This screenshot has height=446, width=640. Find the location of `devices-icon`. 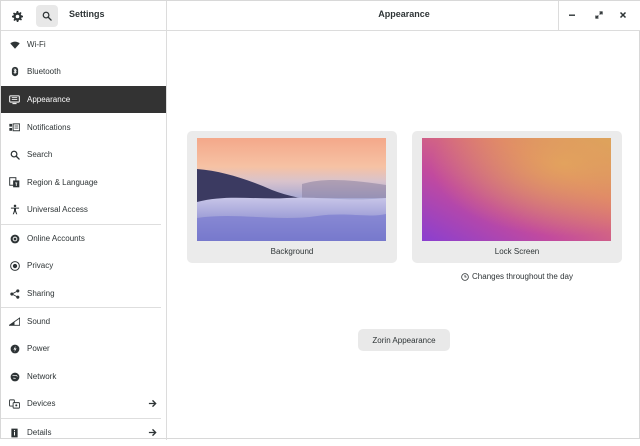

devices-icon is located at coordinates (14, 403).